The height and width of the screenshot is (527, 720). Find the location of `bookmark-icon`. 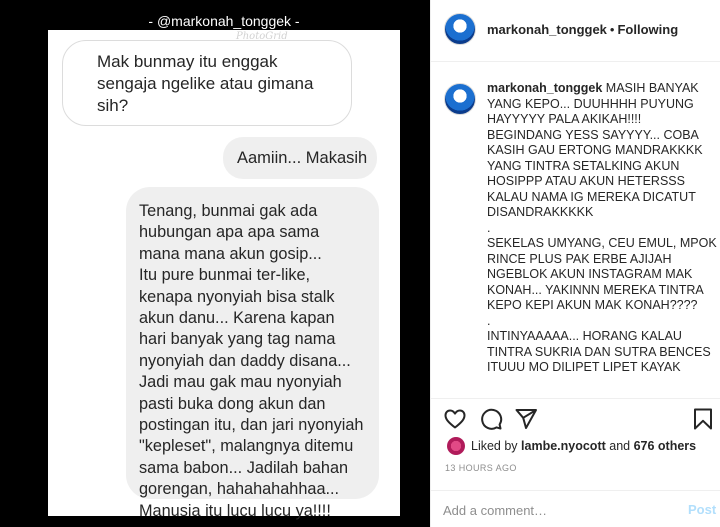

bookmark-icon is located at coordinates (703, 419).